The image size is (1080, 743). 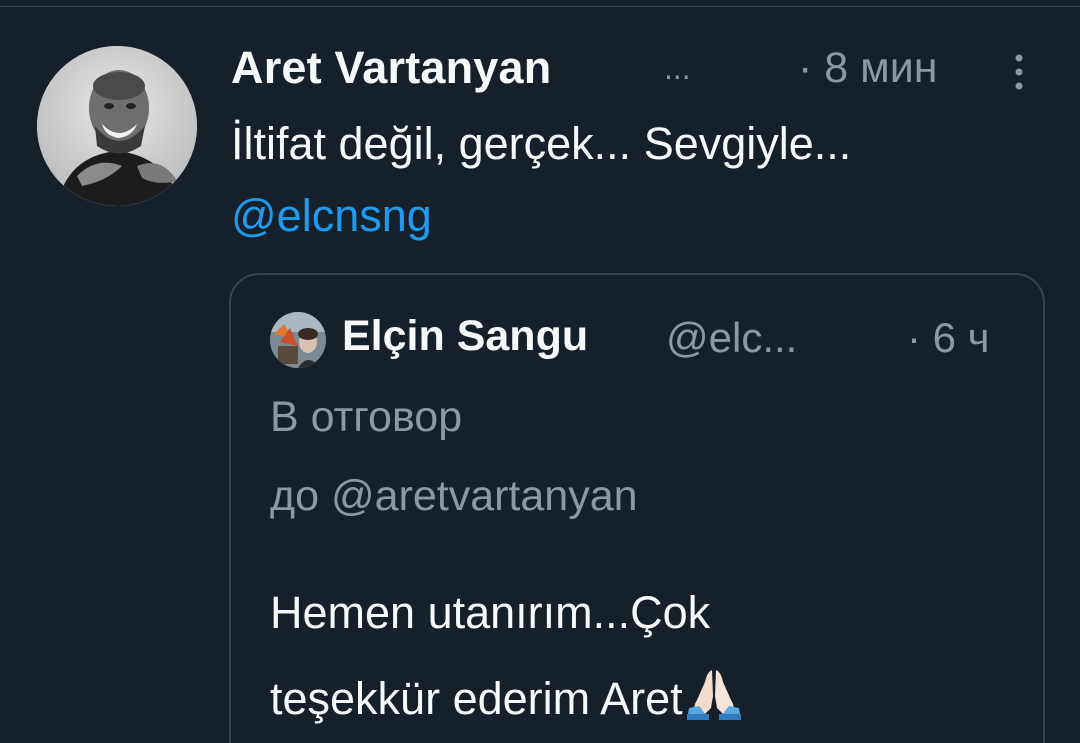 I want to click on author-avatar-image, so click(x=117, y=126).